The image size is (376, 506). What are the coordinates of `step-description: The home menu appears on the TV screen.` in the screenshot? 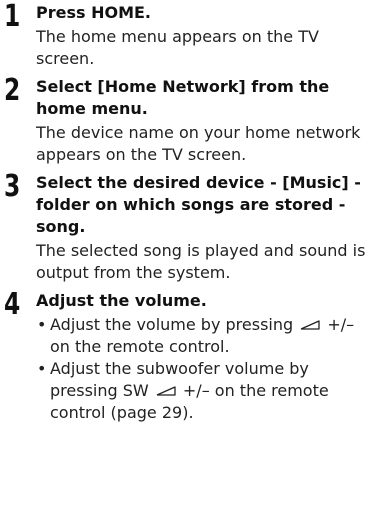 It's located at (177, 47).